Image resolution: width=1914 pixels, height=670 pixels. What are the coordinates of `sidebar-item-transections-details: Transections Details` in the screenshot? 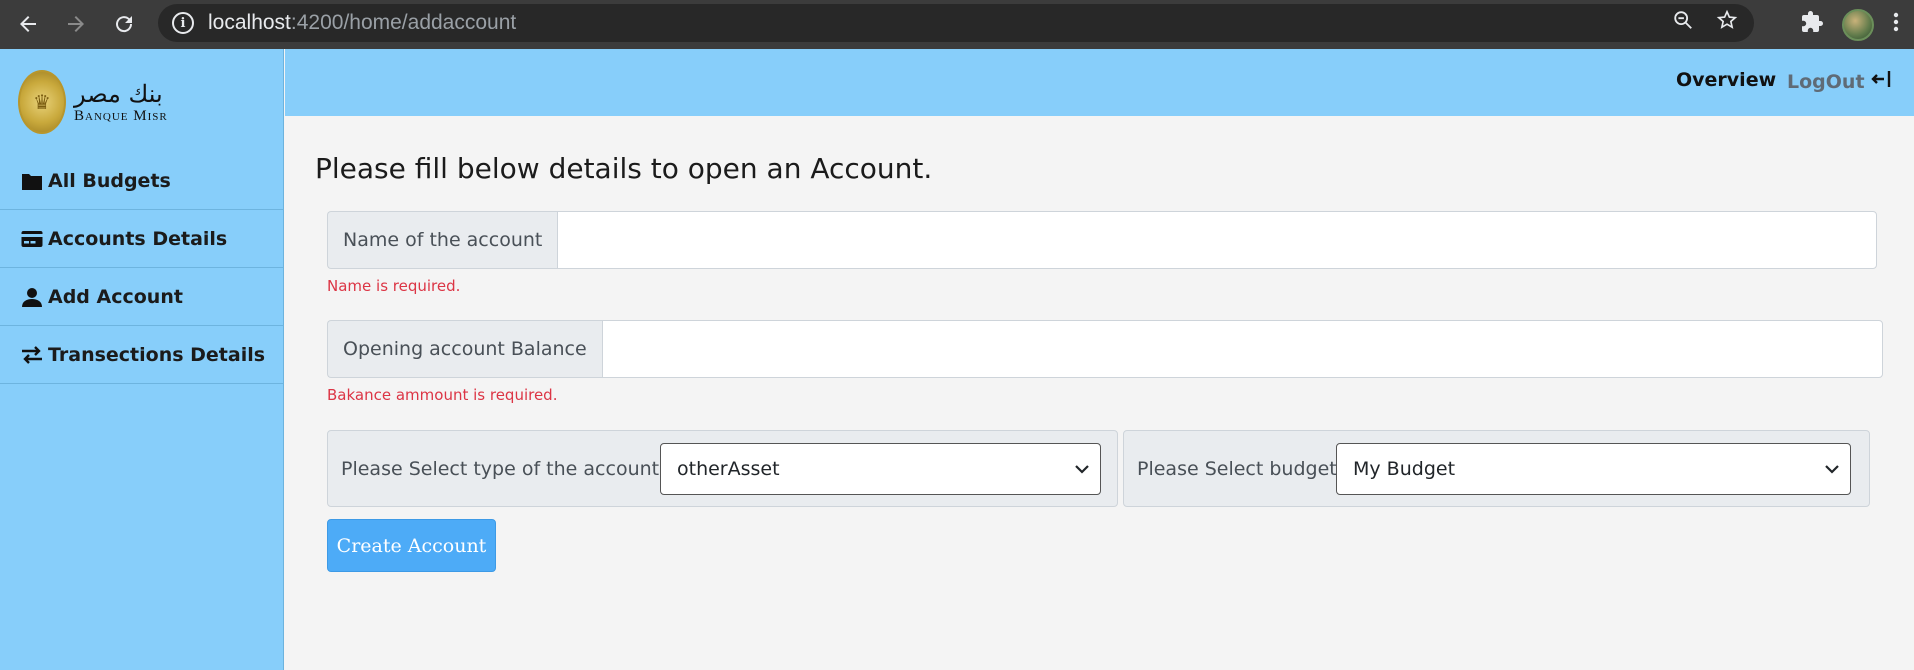 It's located at (142, 355).